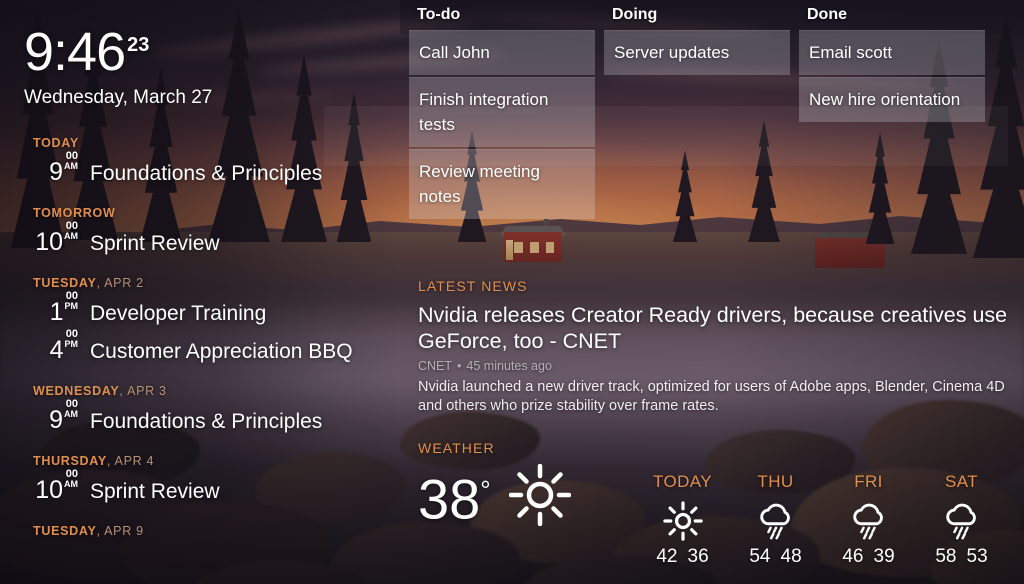 This screenshot has width=1024, height=584. I want to click on clock-seconds: 23, so click(138, 45).